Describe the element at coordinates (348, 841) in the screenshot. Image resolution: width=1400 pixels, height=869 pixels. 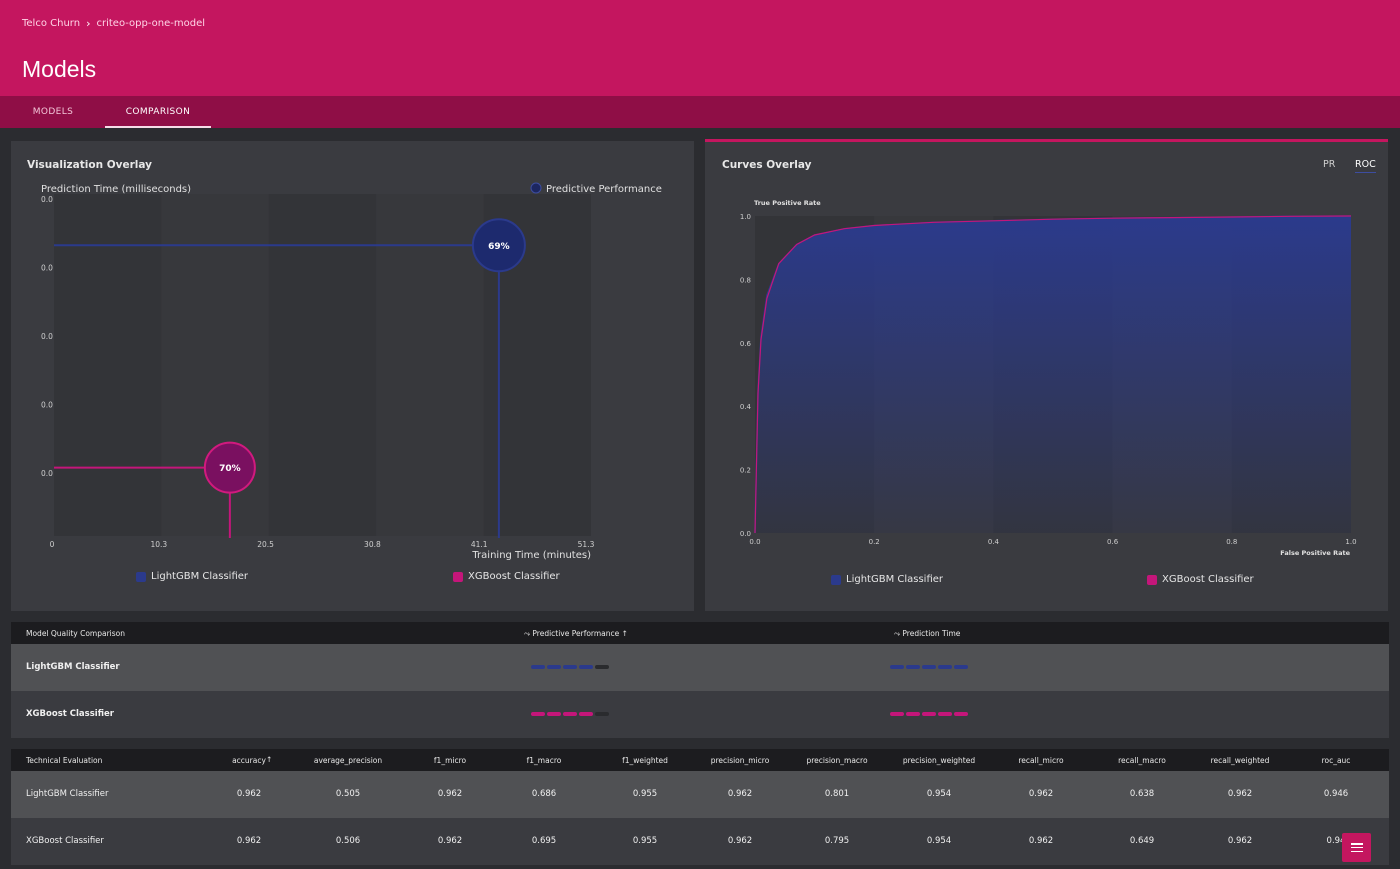
I see `metric-value: 0.506` at that location.